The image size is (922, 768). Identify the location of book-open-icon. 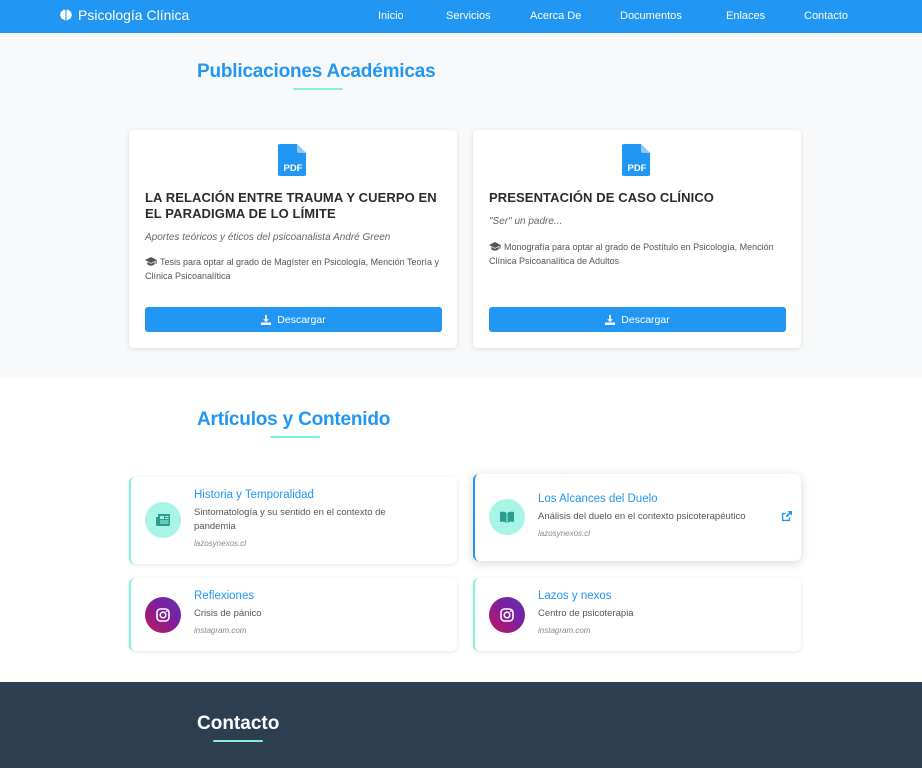
(507, 517).